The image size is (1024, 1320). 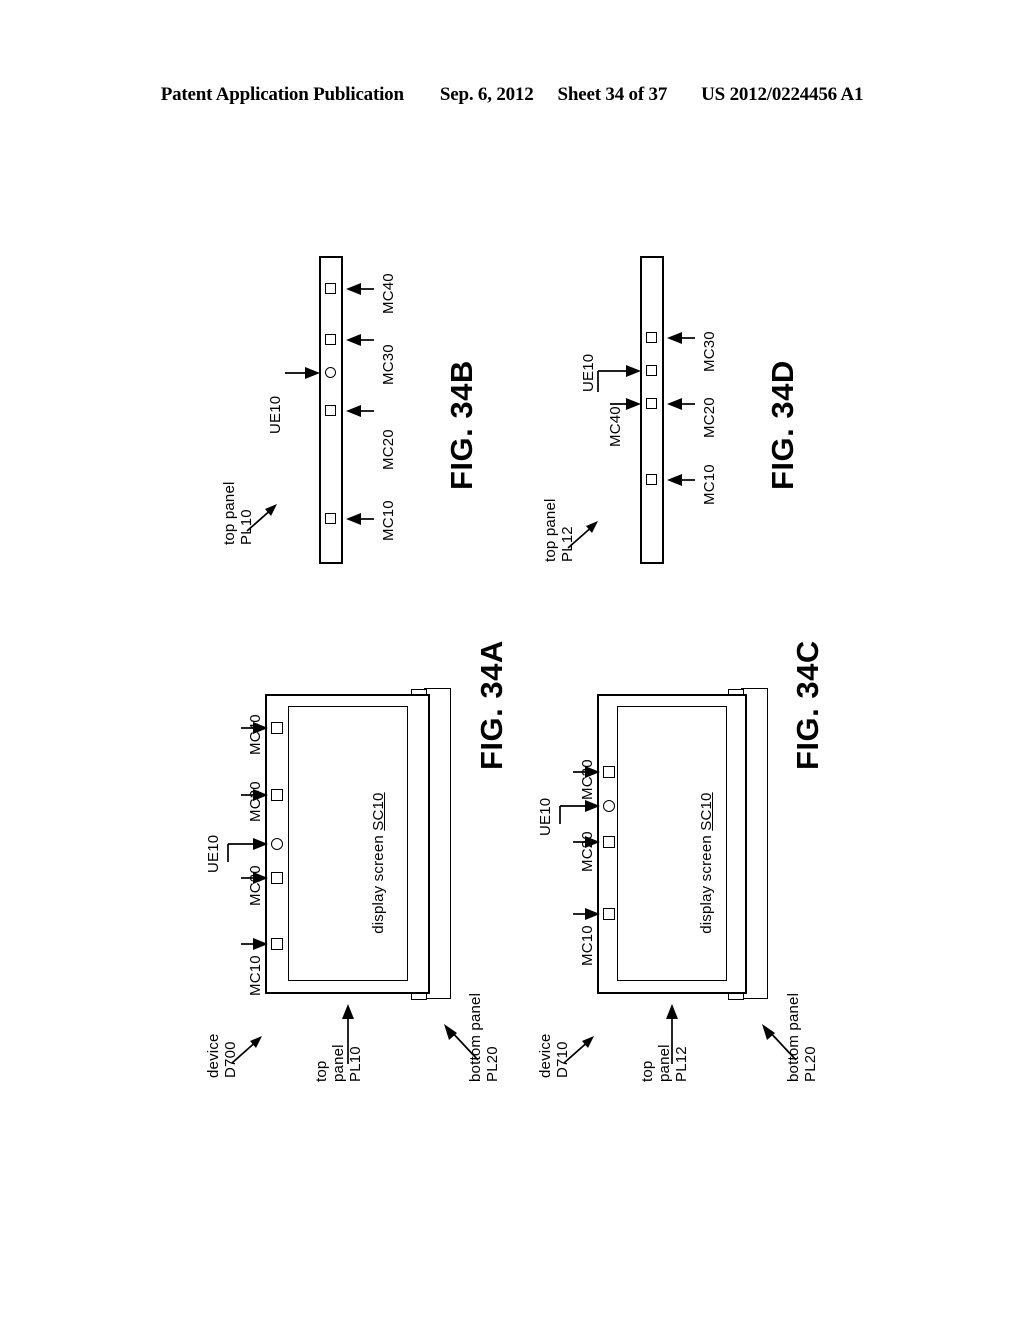 I want to click on fig34b-mc40-label: MC40, so click(x=388, y=293).